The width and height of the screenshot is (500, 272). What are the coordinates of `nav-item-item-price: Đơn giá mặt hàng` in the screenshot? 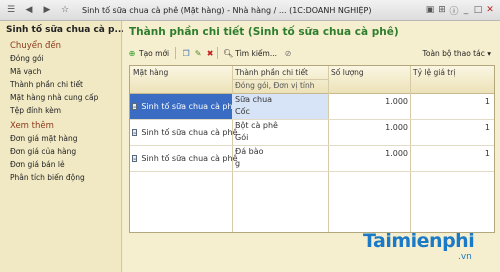 It's located at (60, 138).